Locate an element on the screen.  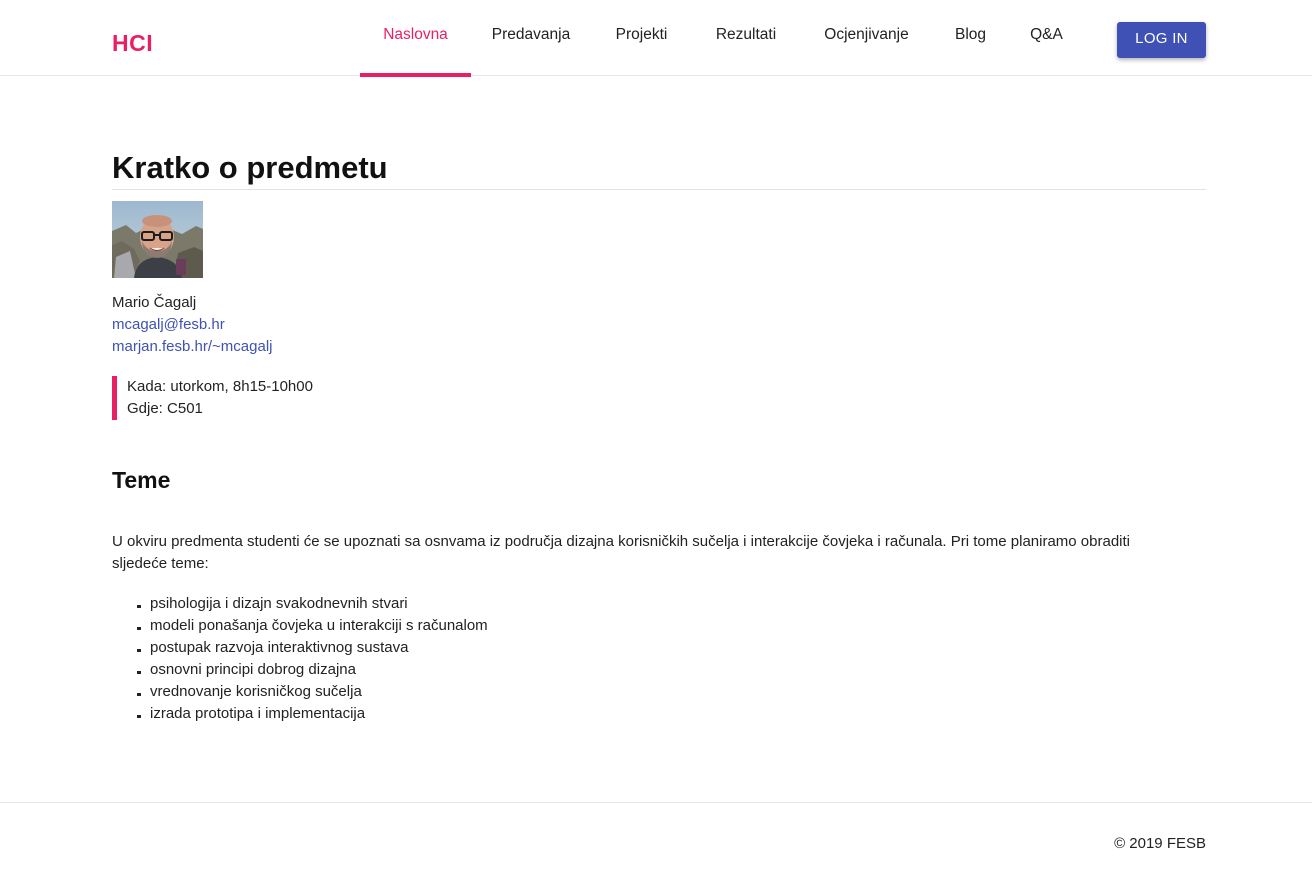
list-item: vrednovanje korisničkog sučelja is located at coordinates (671, 692).